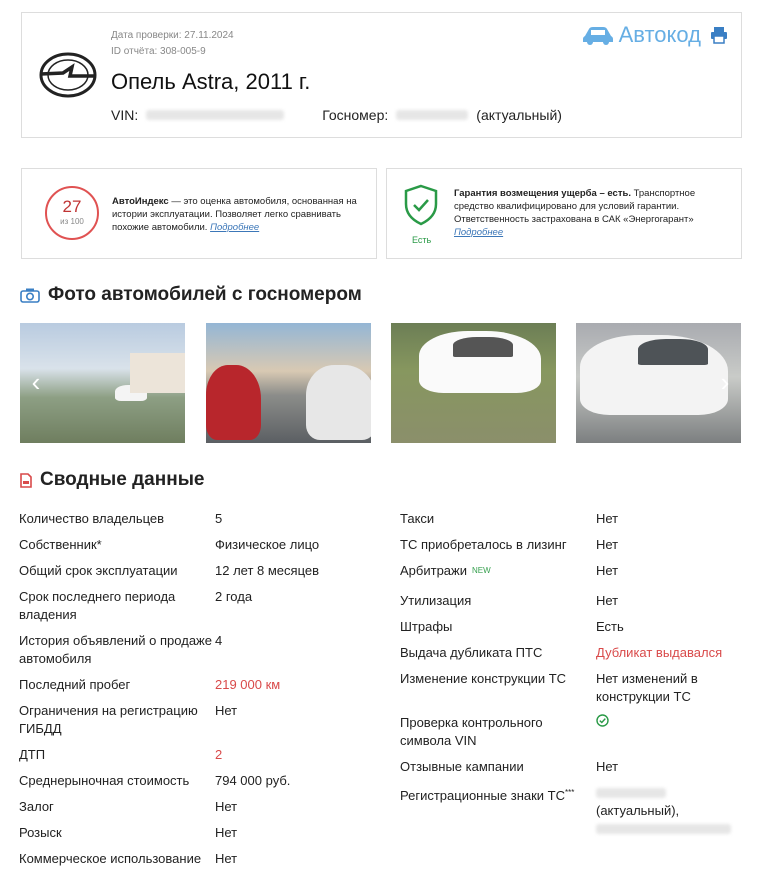 This screenshot has width=760, height=886. I want to click on summary-row: Утилизация Нет, so click(509, 600).